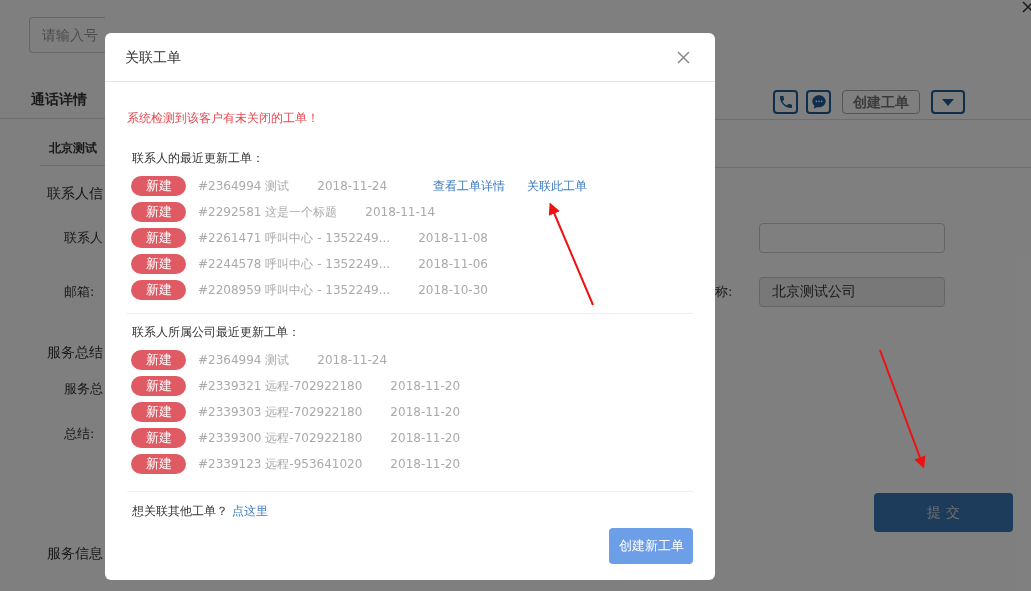 This screenshot has width=1031, height=591. Describe the element at coordinates (724, 292) in the screenshot. I see `form-label: 称:` at that location.